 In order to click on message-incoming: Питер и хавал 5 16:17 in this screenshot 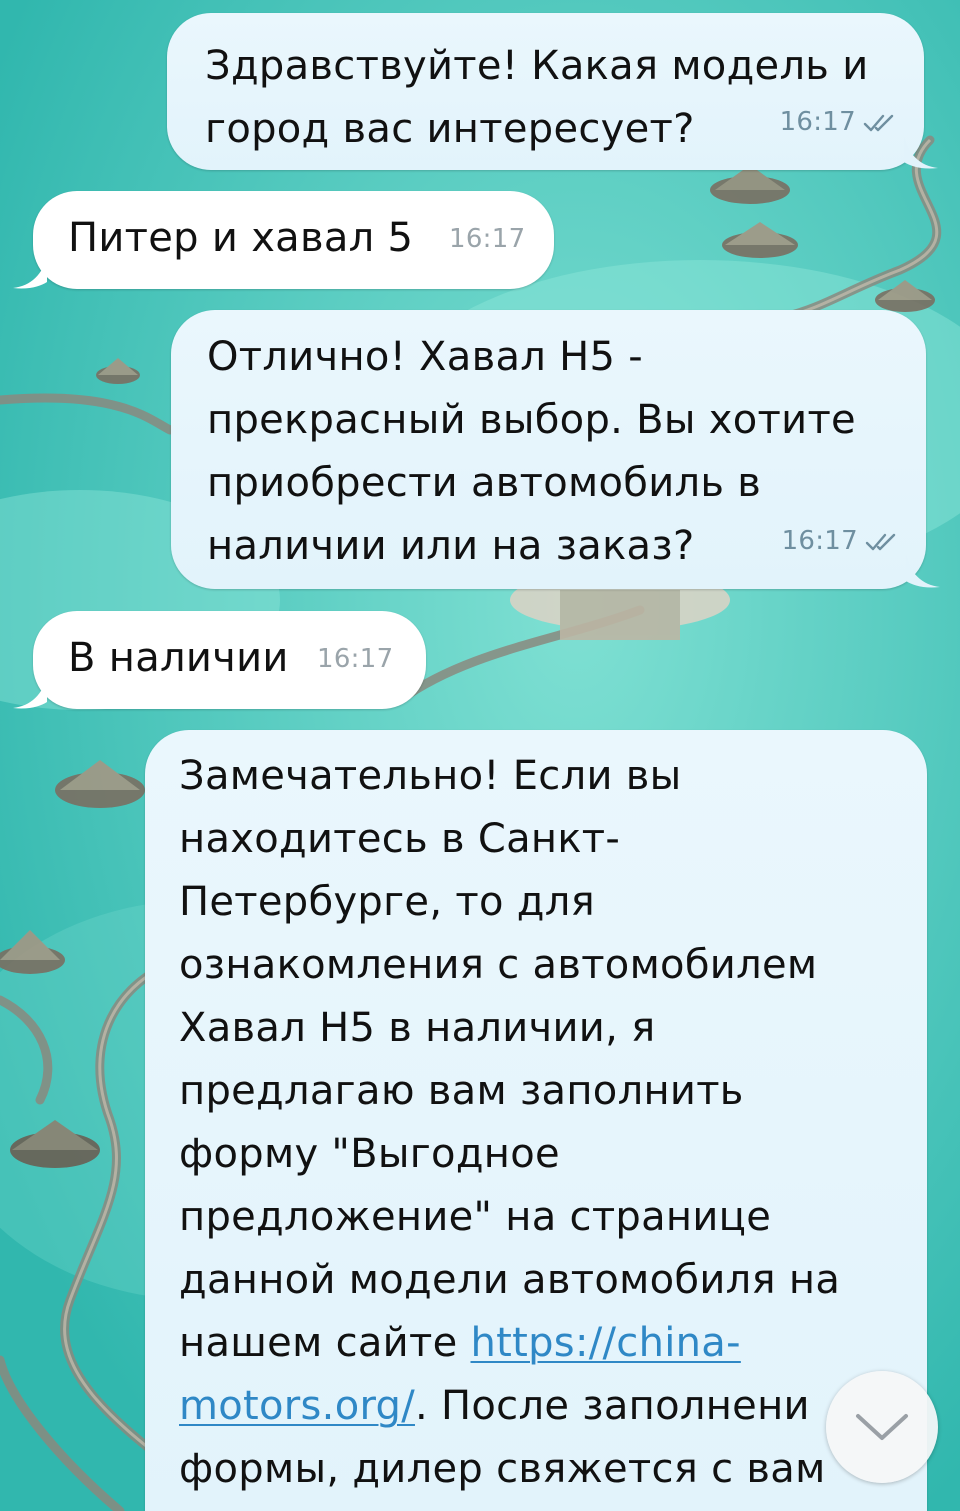, I will do `click(293, 240)`.